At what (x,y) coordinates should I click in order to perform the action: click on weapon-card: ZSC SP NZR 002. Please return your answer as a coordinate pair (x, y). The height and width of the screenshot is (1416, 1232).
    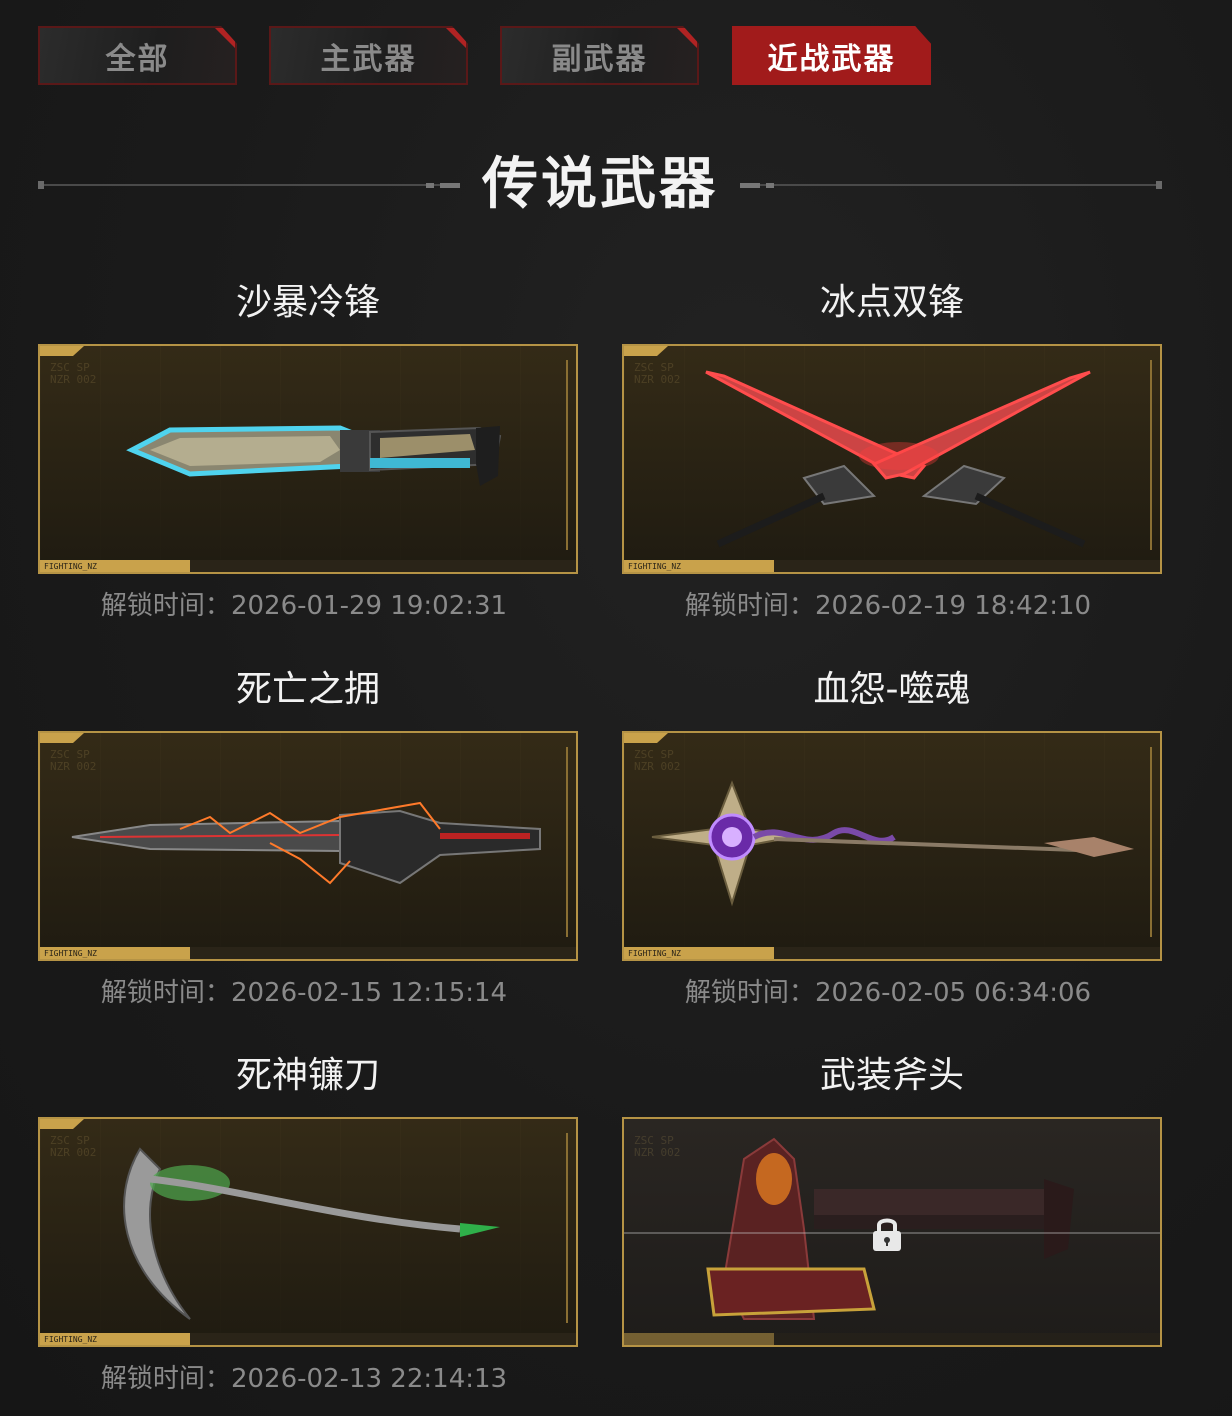
    Looking at the image, I should click on (892, 1232).